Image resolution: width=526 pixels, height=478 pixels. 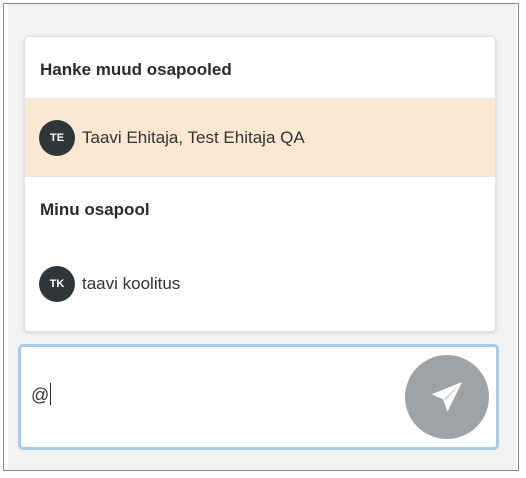 What do you see at coordinates (193, 137) in the screenshot?
I see `mention-option-label: Taavi Ehitaja, Test Ehitaja QA` at bounding box center [193, 137].